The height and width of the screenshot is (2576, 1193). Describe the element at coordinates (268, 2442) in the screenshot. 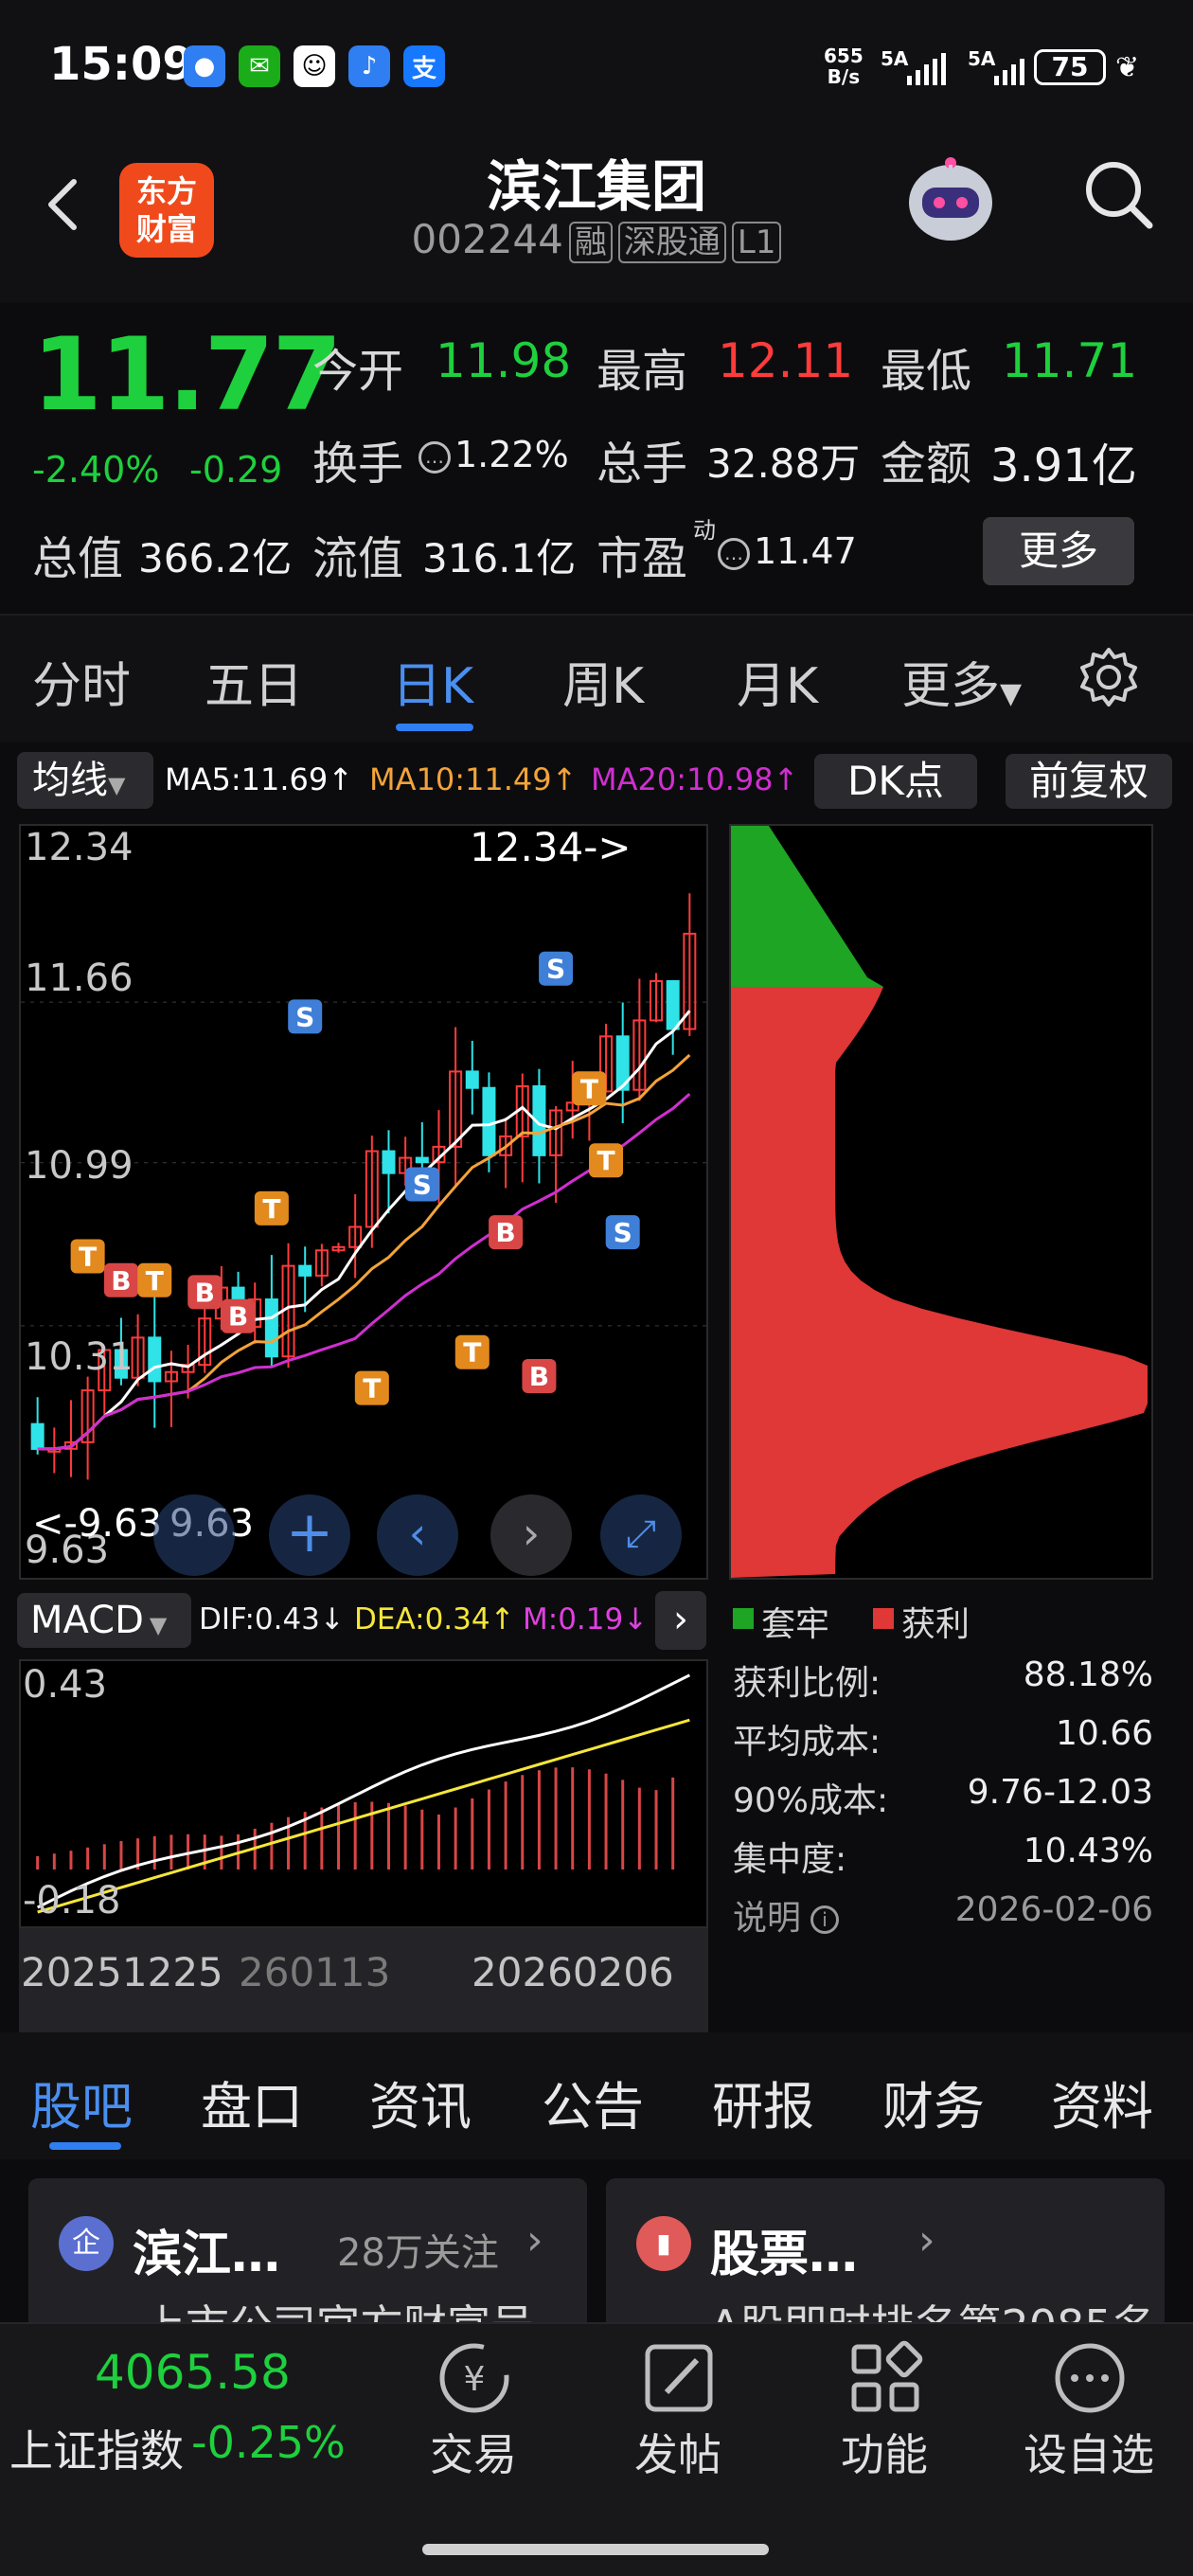

I see `index-change: -0.25%` at that location.